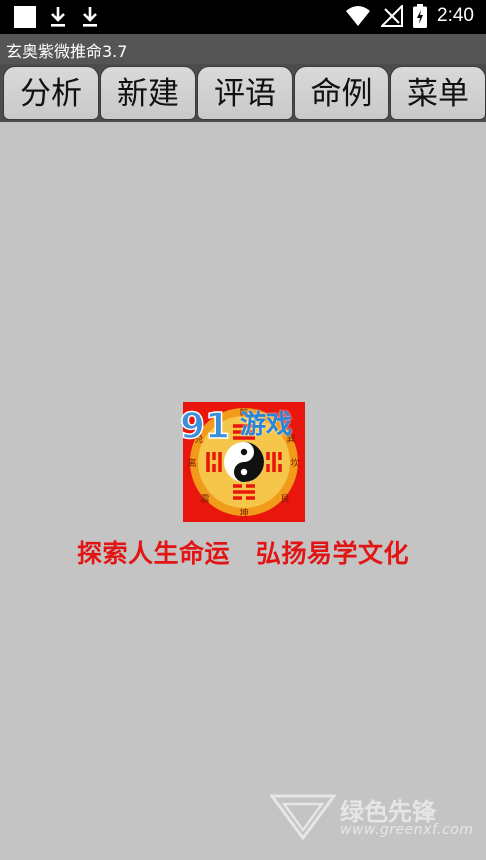  I want to click on bagua-label: 艮, so click(284, 499).